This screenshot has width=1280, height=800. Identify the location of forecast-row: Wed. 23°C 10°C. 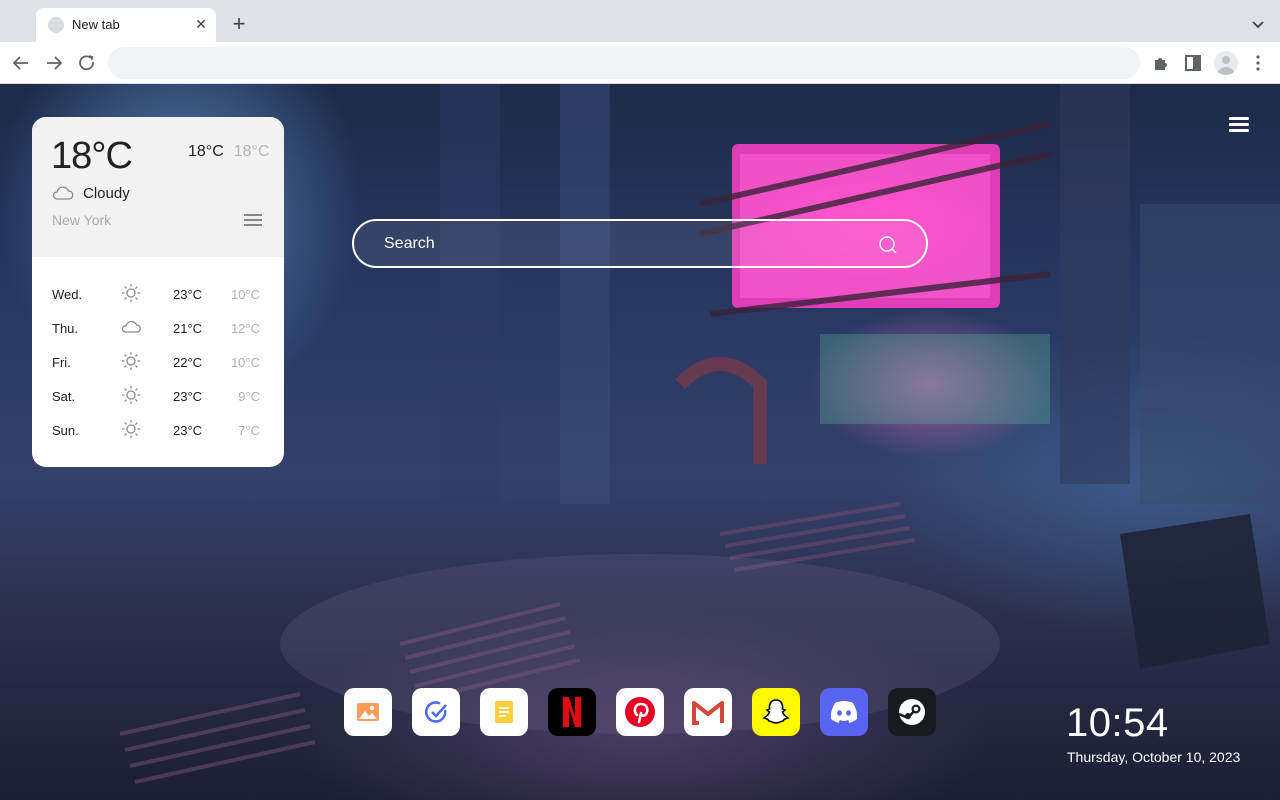
(158, 294).